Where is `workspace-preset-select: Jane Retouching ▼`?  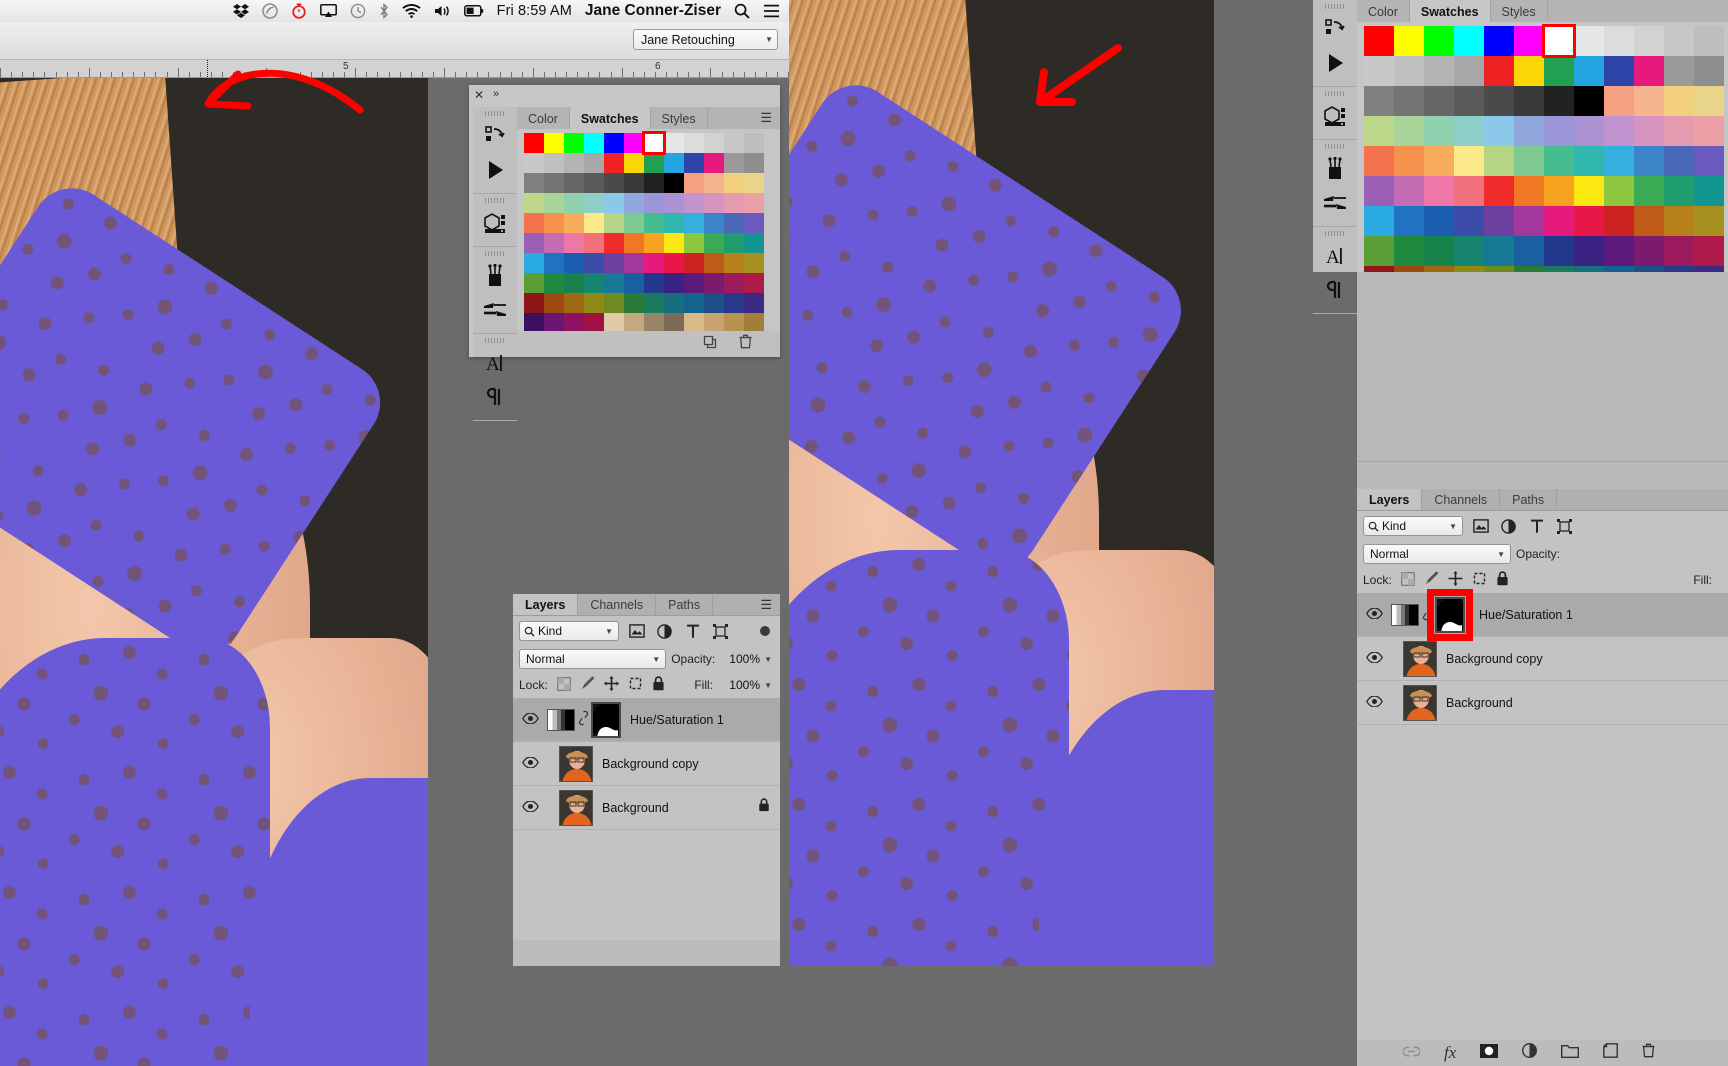 workspace-preset-select: Jane Retouching ▼ is located at coordinates (705, 39).